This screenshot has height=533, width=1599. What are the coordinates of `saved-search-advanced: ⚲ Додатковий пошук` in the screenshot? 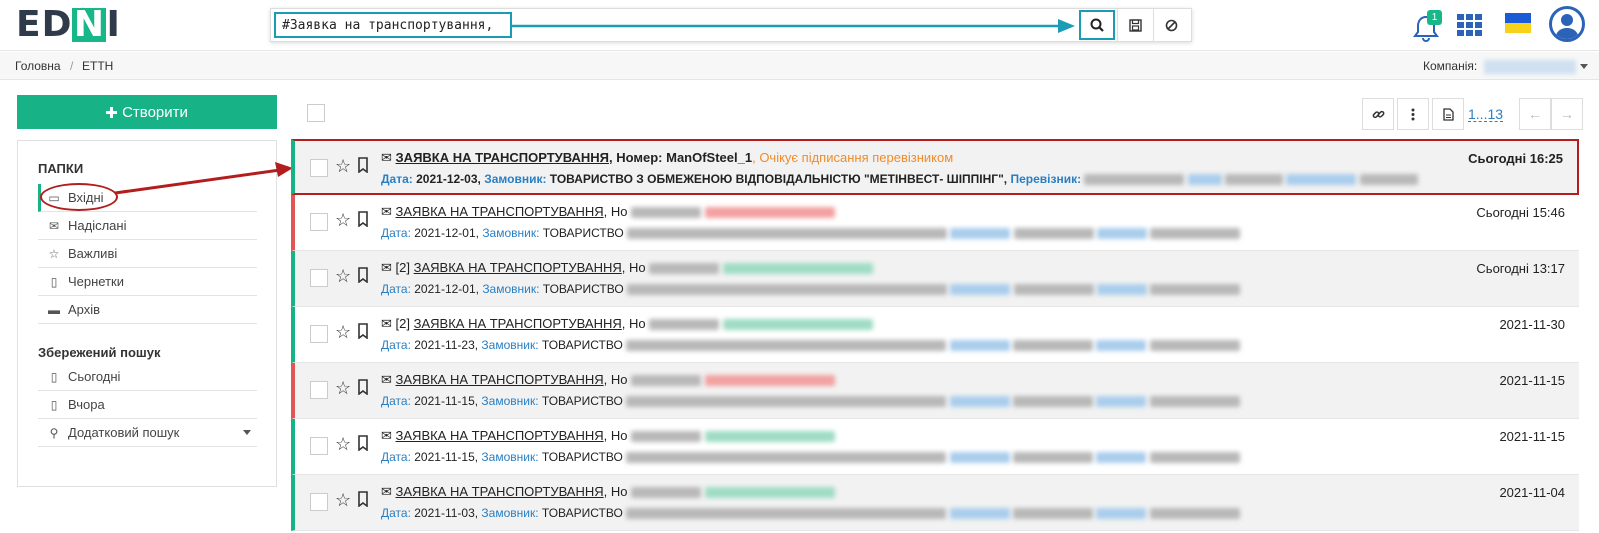 It's located at (147, 433).